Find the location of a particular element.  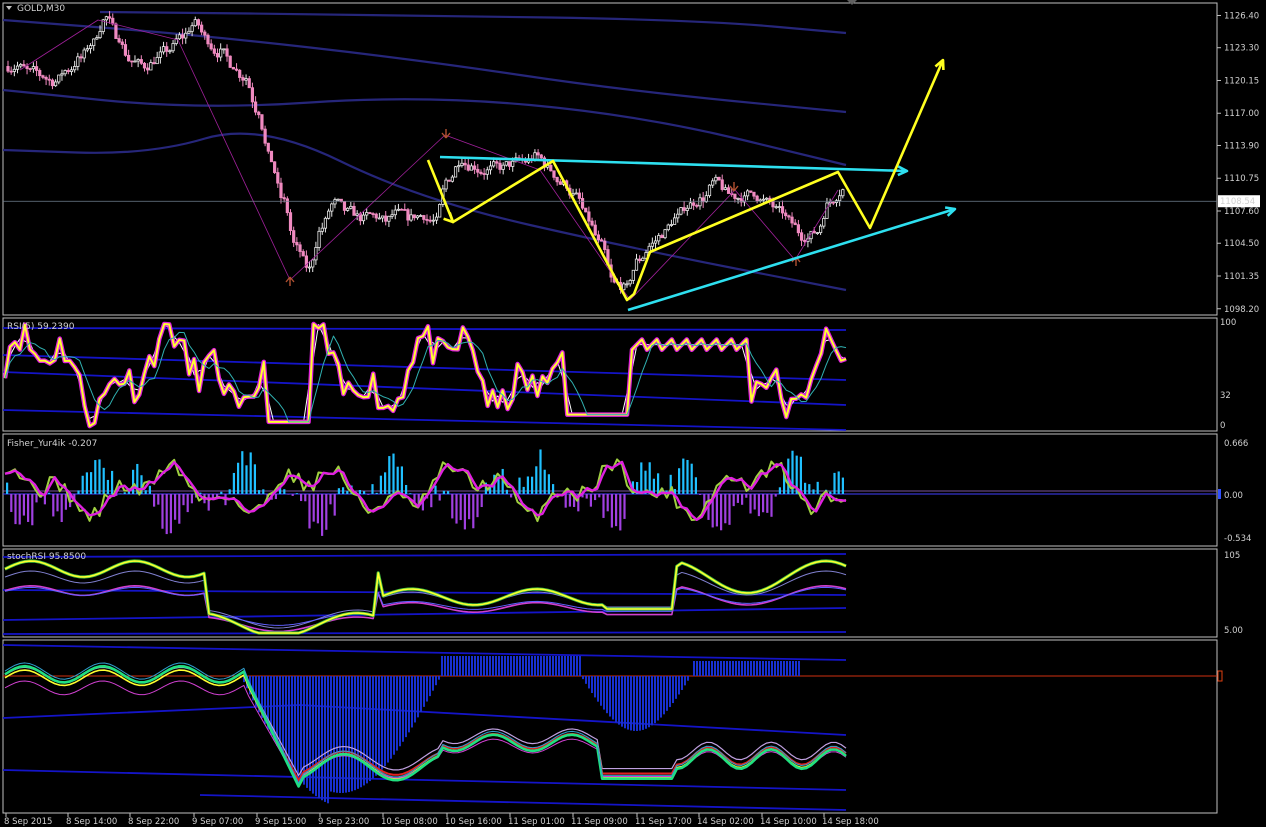

time-tick-label: 8 Sep 14:00 is located at coordinates (91, 822).